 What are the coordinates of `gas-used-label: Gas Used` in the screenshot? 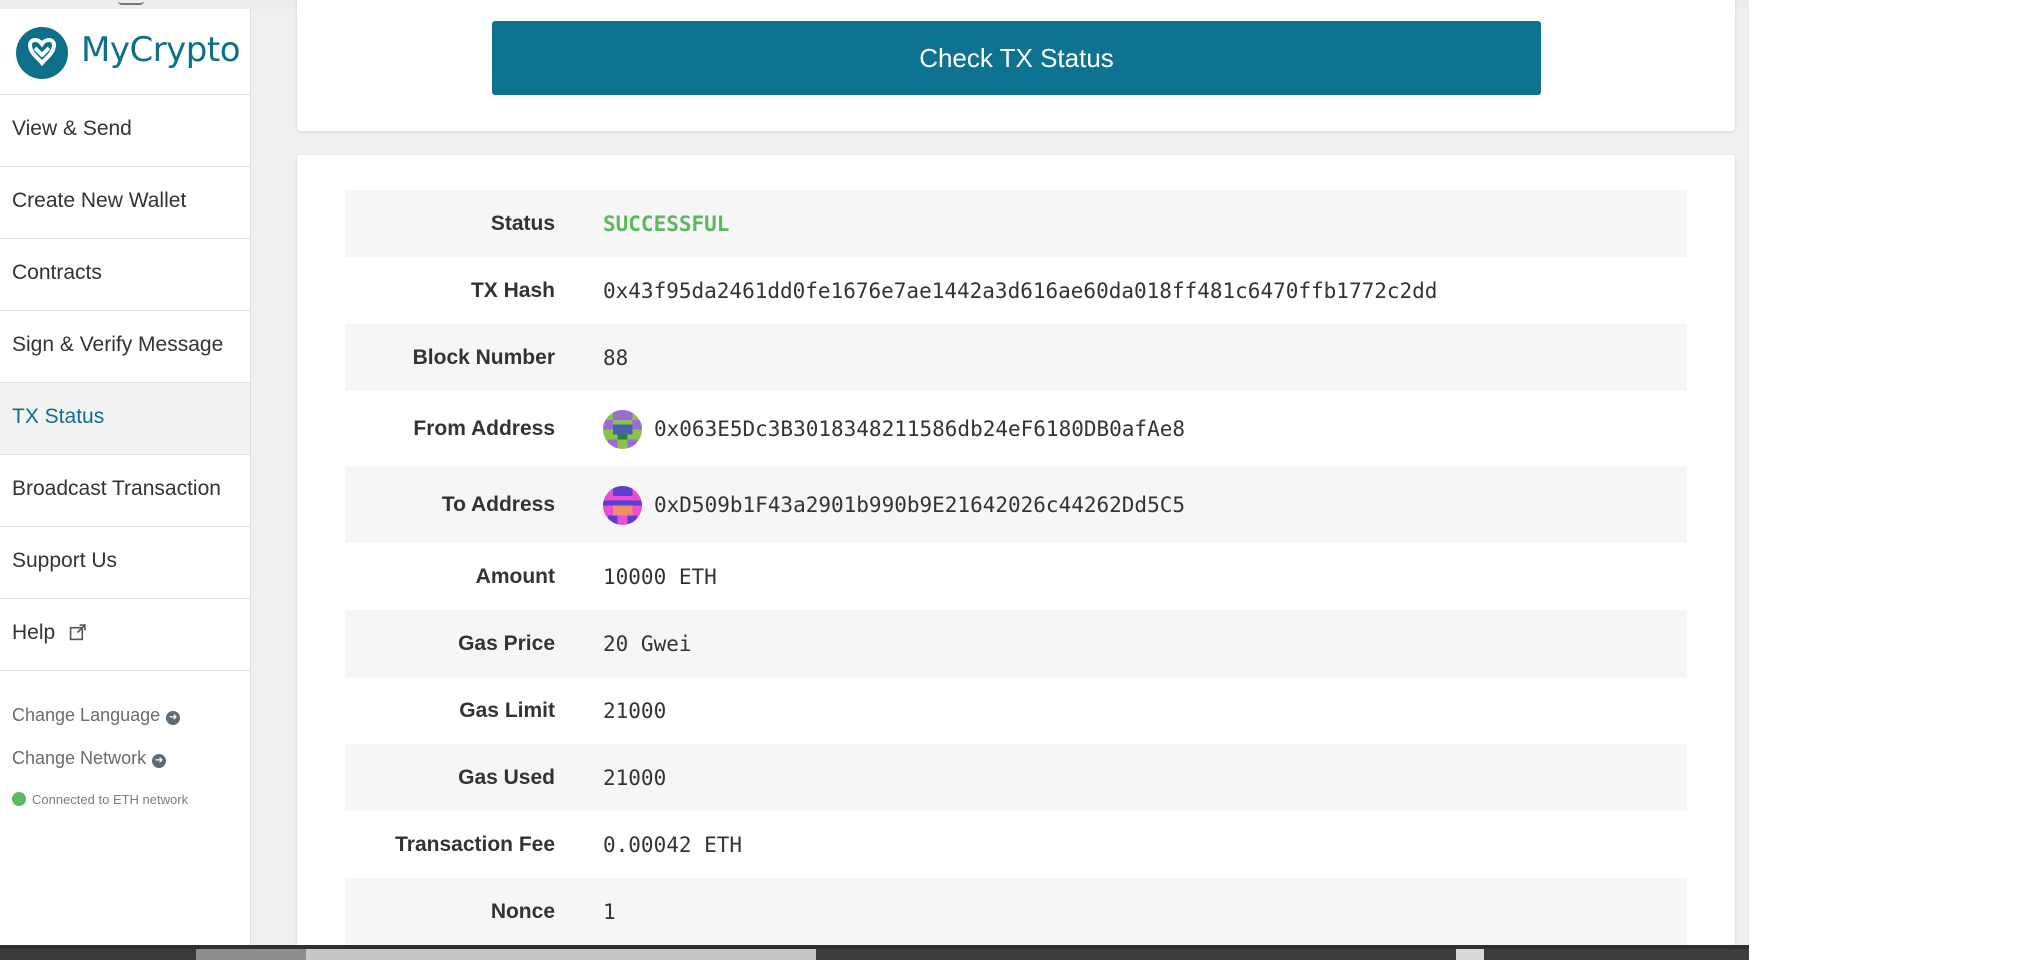 It's located at (506, 777).